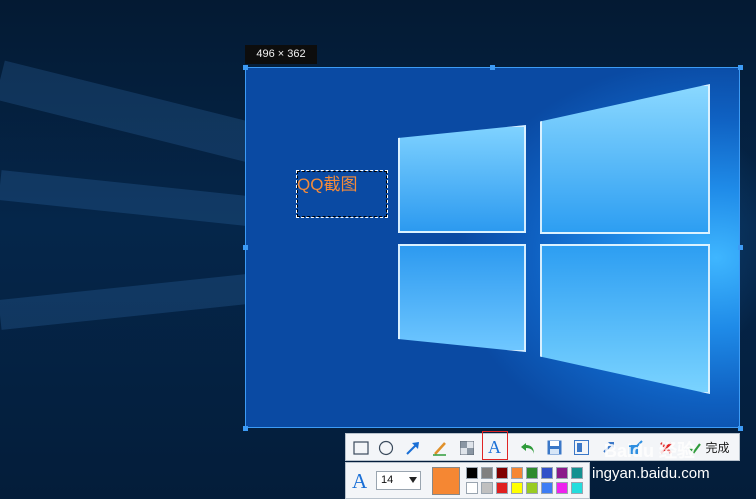  What do you see at coordinates (740, 247) in the screenshot?
I see `resize-handle-e` at bounding box center [740, 247].